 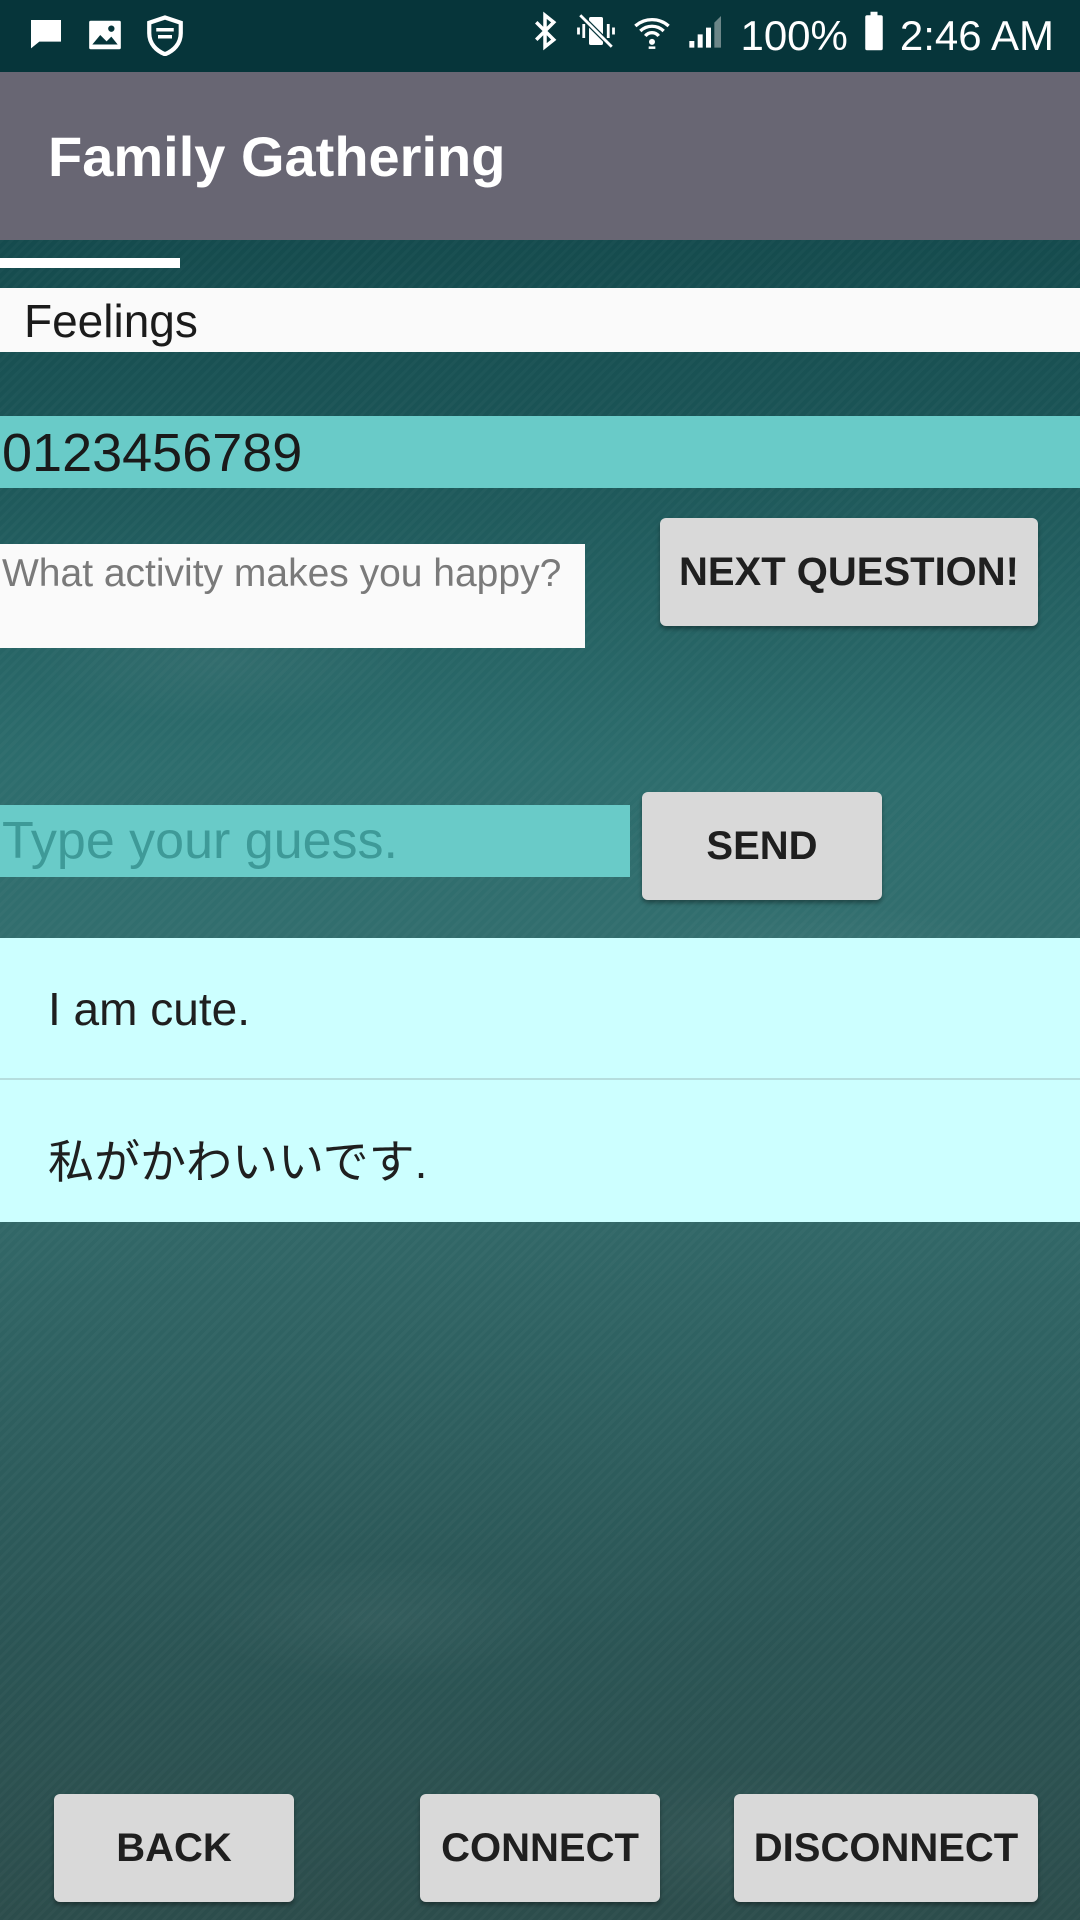 What do you see at coordinates (762, 846) in the screenshot?
I see `send-button: SEND` at bounding box center [762, 846].